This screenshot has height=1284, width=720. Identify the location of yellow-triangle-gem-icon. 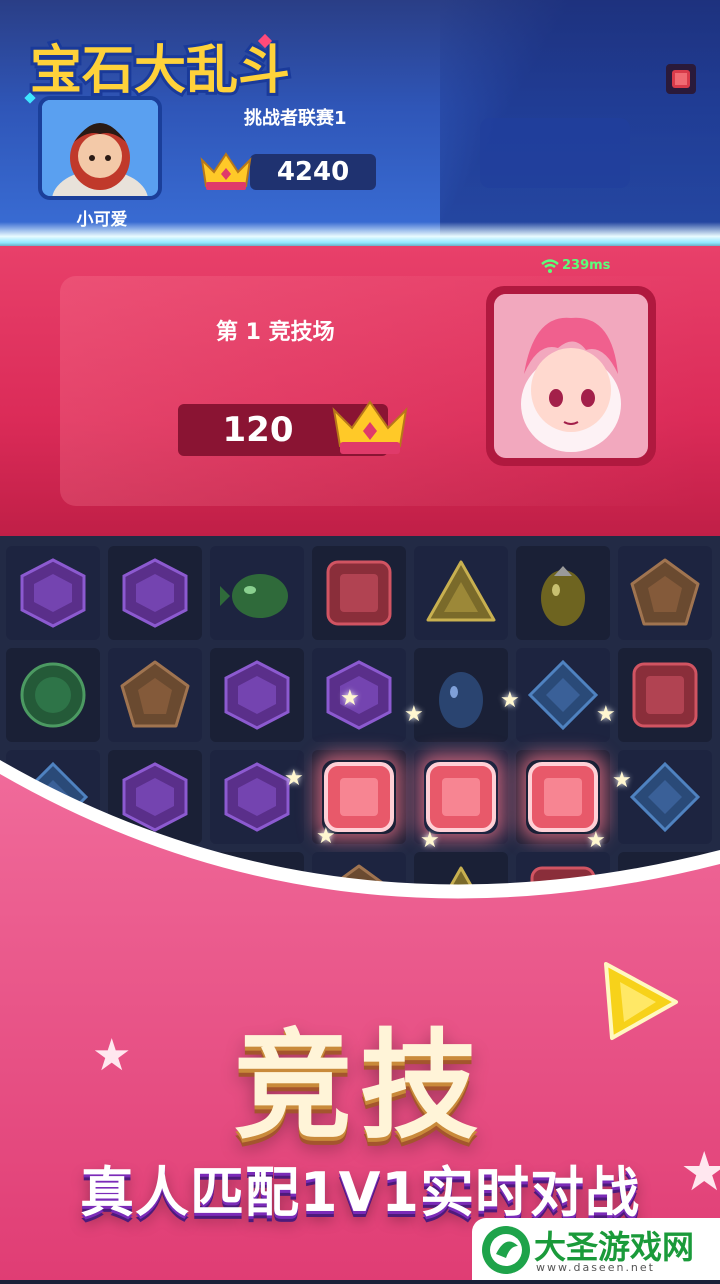
(461, 593).